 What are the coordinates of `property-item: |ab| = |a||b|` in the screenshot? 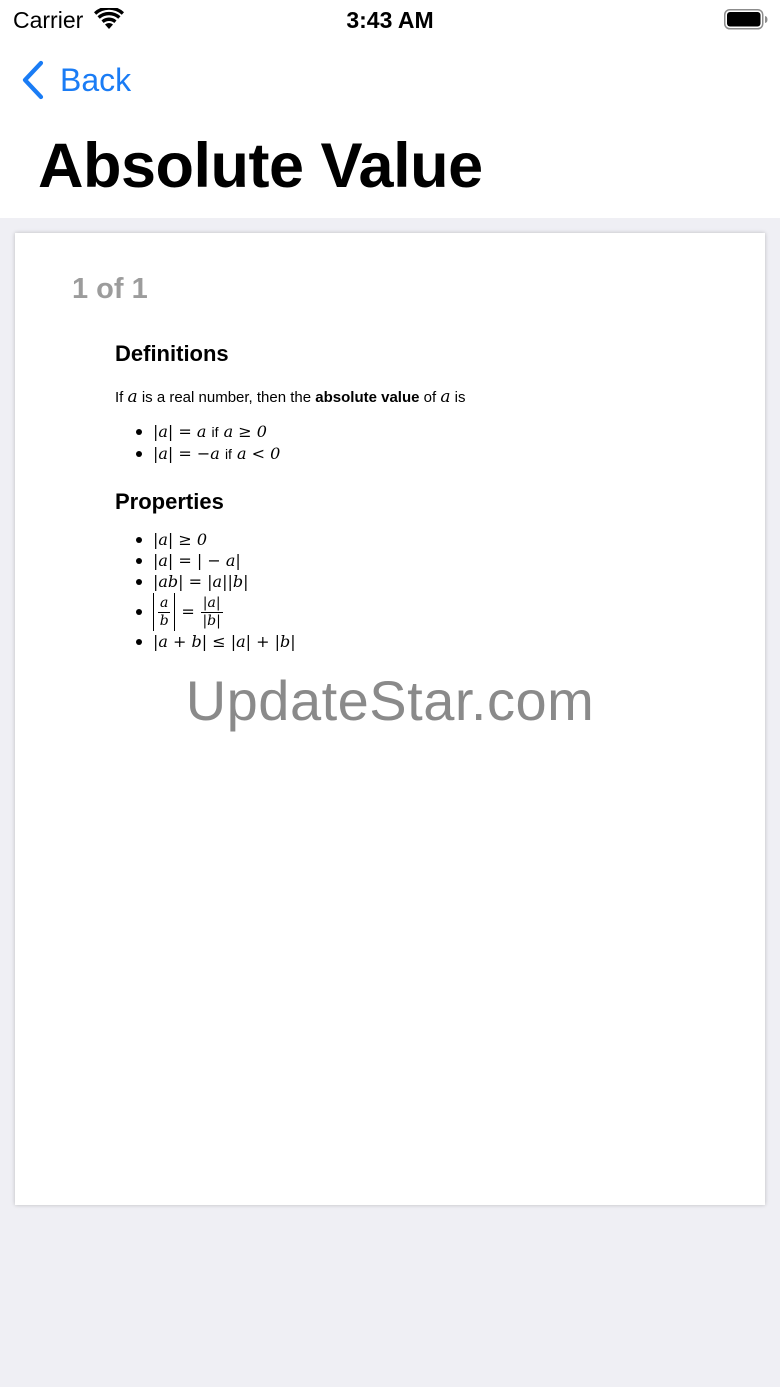 It's located at (415, 581).